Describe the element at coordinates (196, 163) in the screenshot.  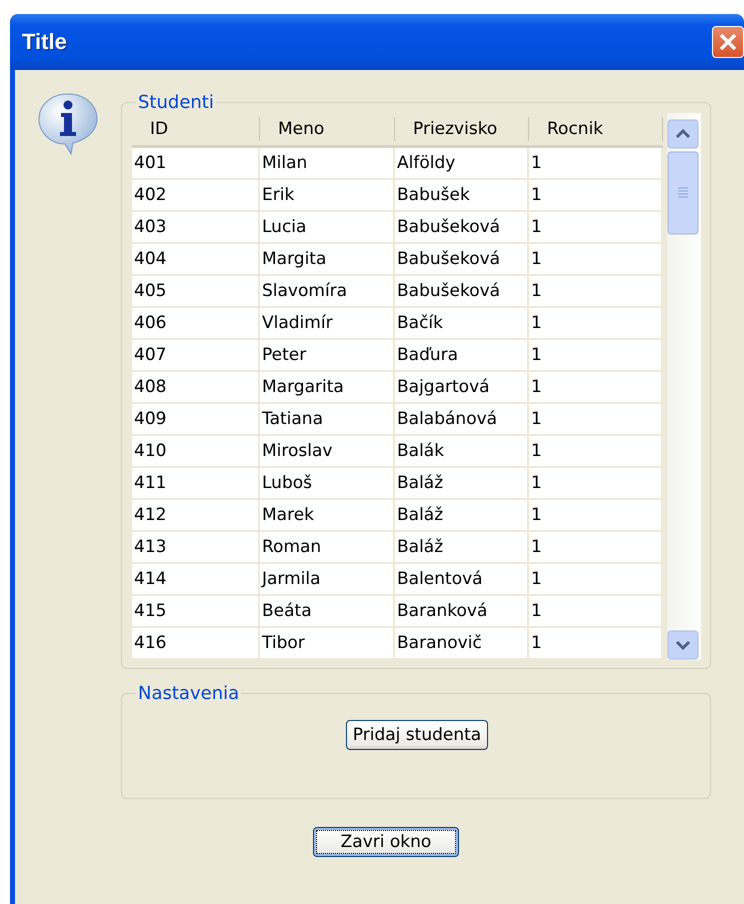
I see `table-cell: 401` at that location.